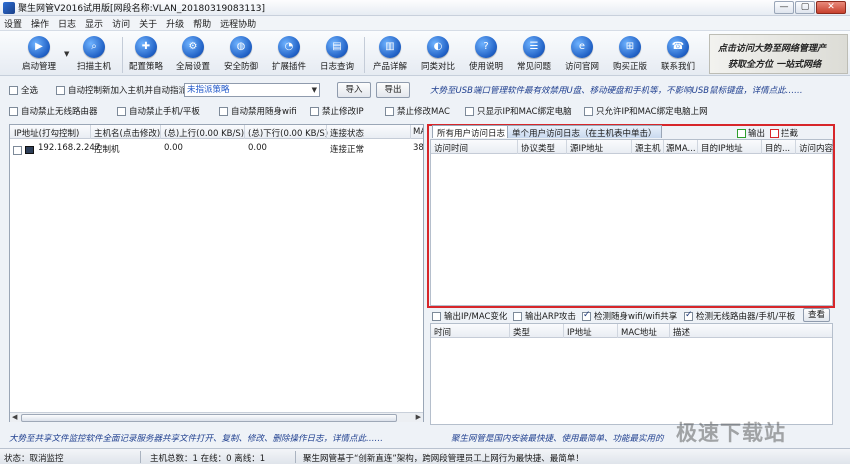  I want to click on scroll-left-icon: ◀, so click(14, 417).